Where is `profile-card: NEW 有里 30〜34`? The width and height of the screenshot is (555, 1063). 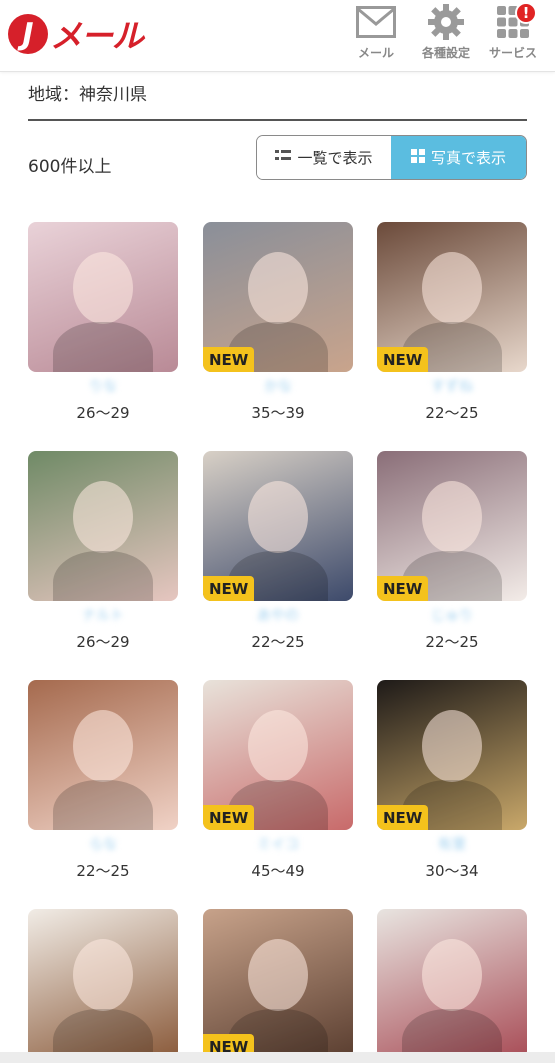 profile-card: NEW 有里 30〜34 is located at coordinates (452, 780).